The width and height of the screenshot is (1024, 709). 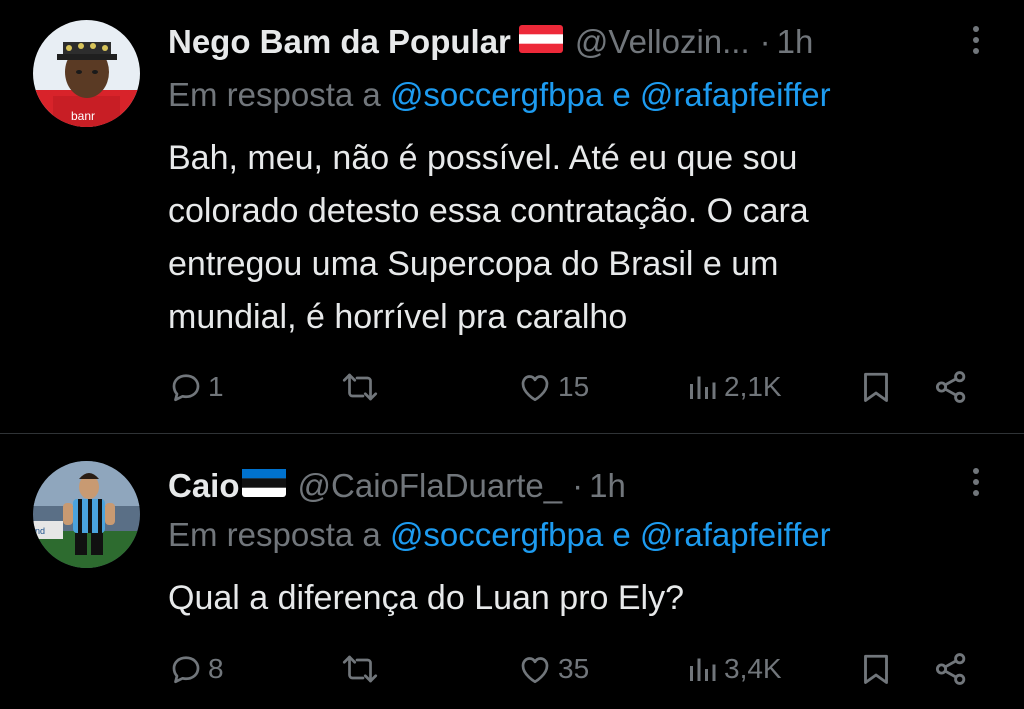 I want to click on reply-count: 8, so click(x=216, y=668).